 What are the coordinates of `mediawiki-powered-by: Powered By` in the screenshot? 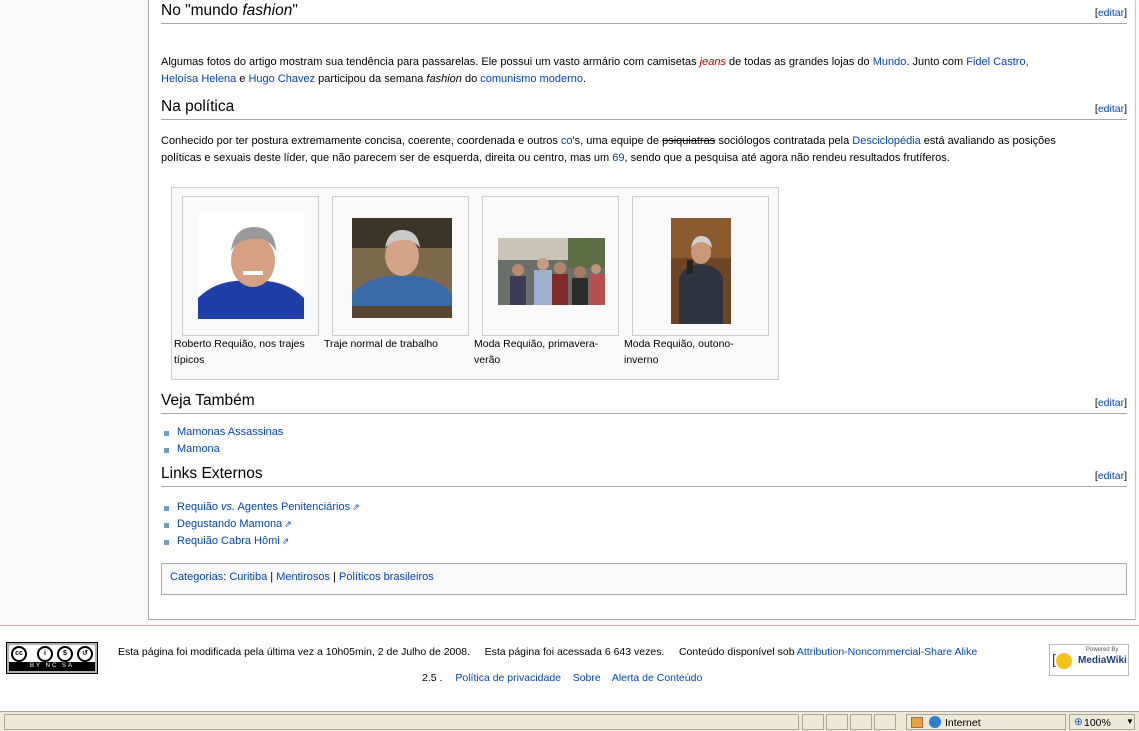 It's located at (1102, 650).